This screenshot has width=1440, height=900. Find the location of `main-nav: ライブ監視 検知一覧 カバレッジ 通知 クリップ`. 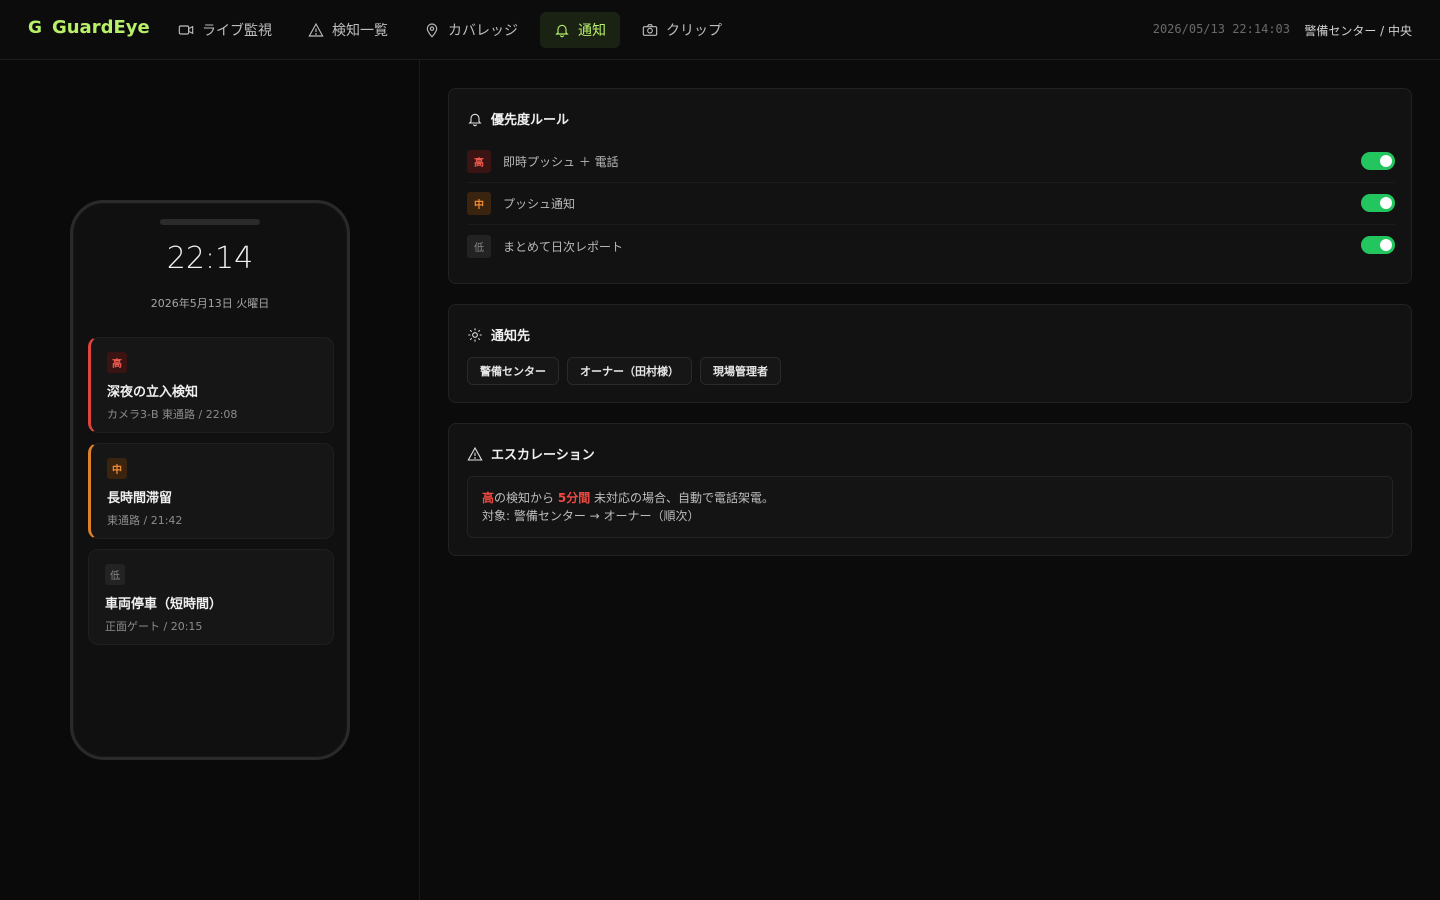

main-nav: ライブ監視 検知一覧 カバレッジ 通知 クリップ is located at coordinates (450, 30).